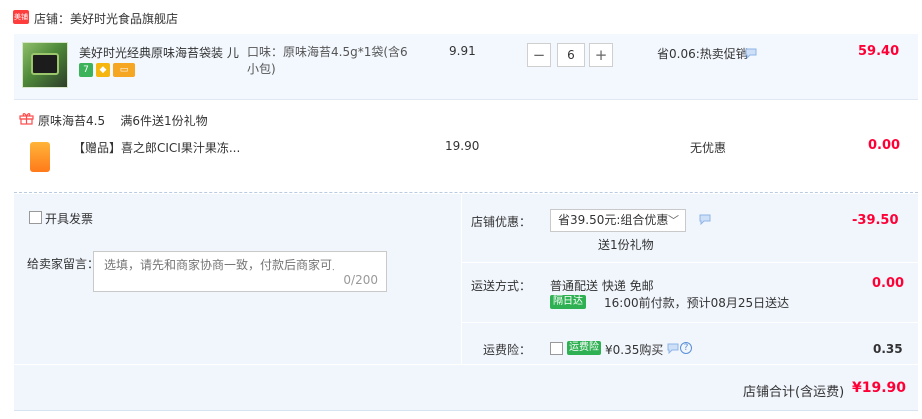 The image size is (922, 419). Describe the element at coordinates (219, 265) in the screenshot. I see `message-input` at that location.